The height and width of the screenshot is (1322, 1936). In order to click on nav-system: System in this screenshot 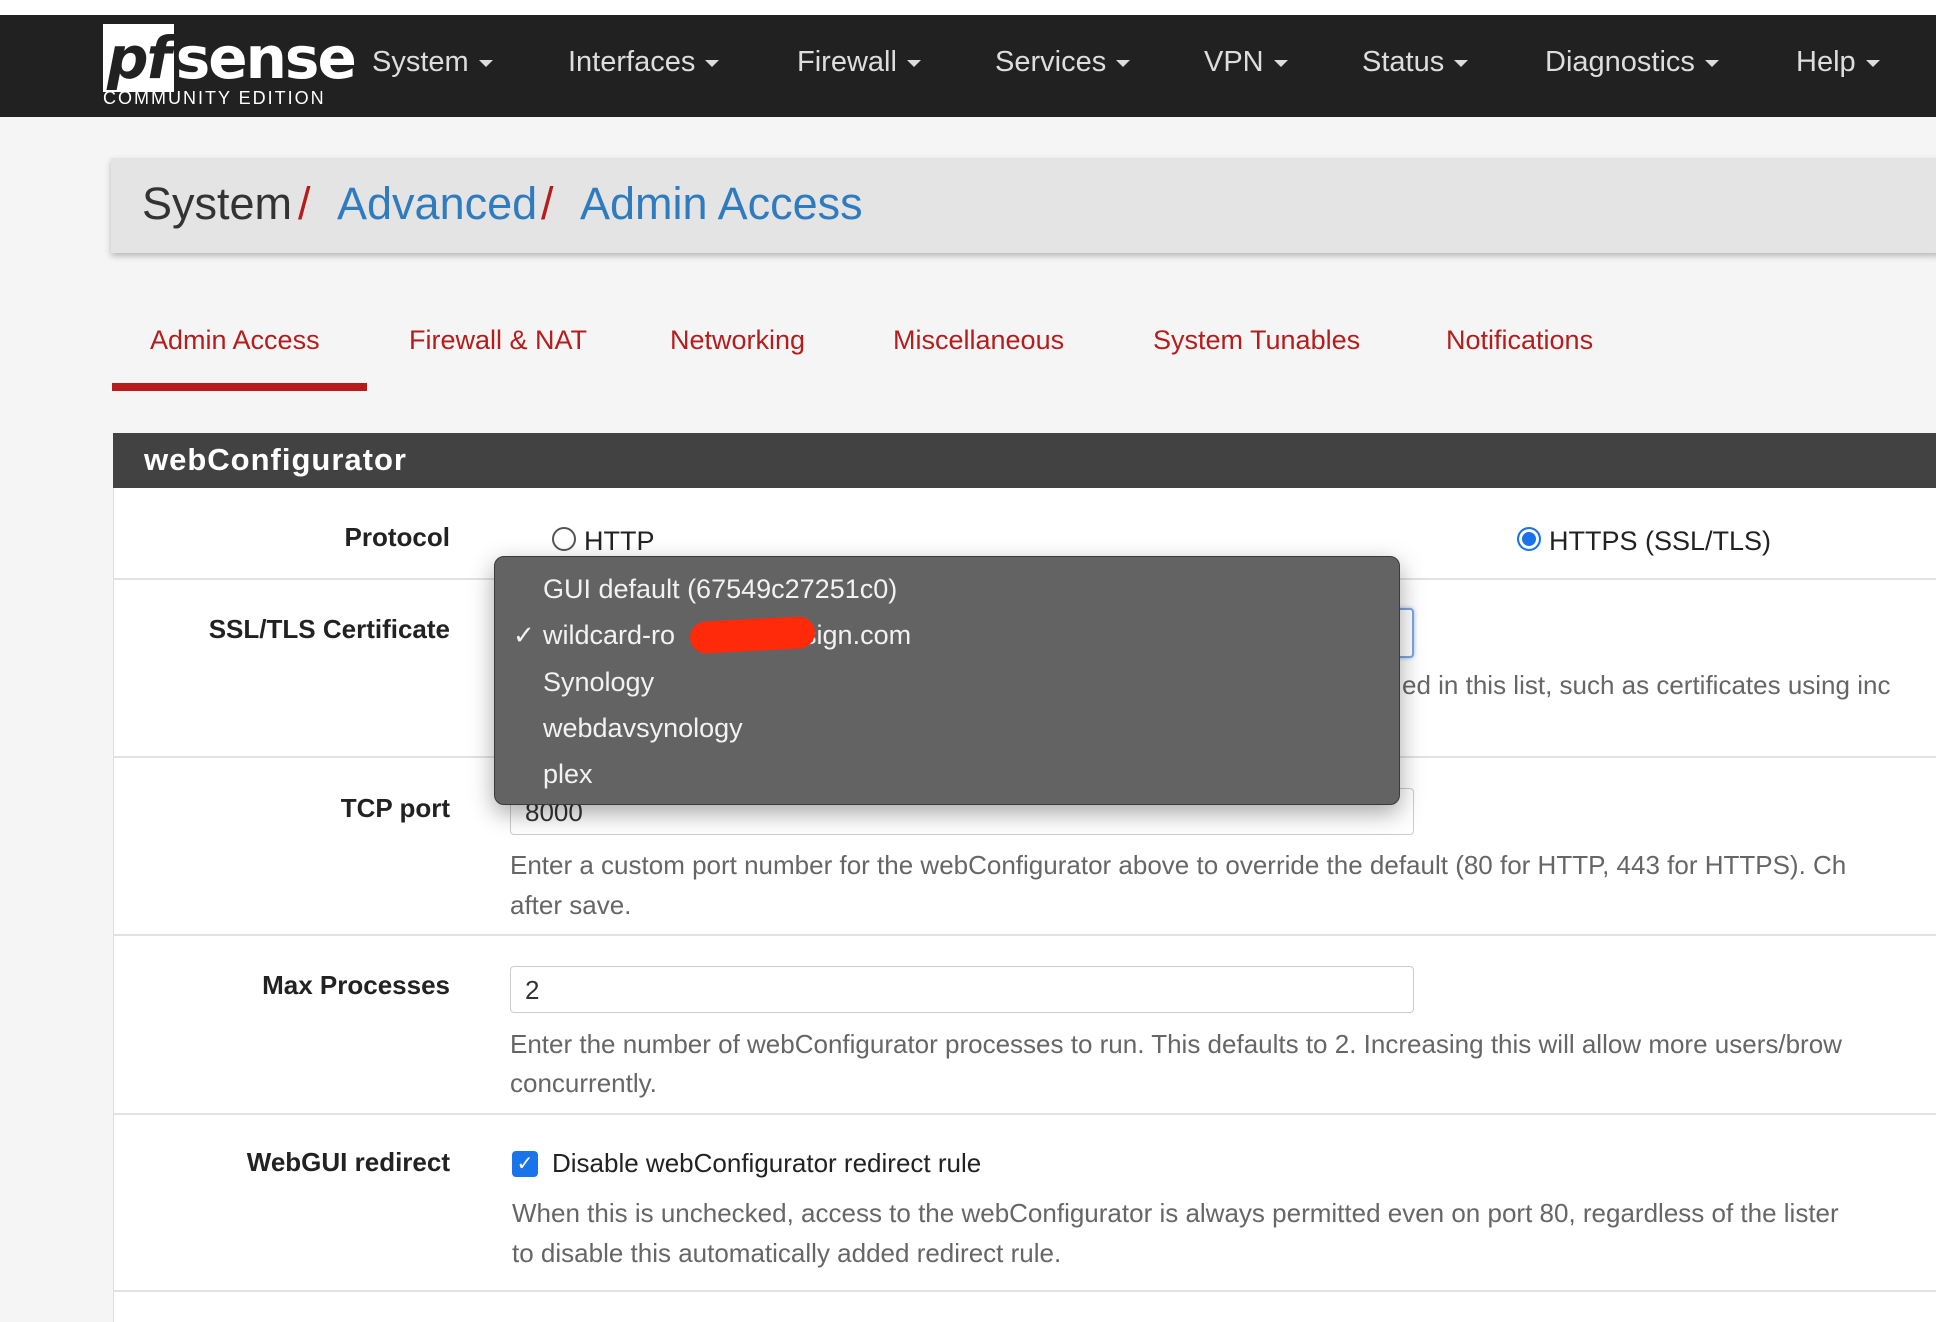, I will do `click(432, 62)`.